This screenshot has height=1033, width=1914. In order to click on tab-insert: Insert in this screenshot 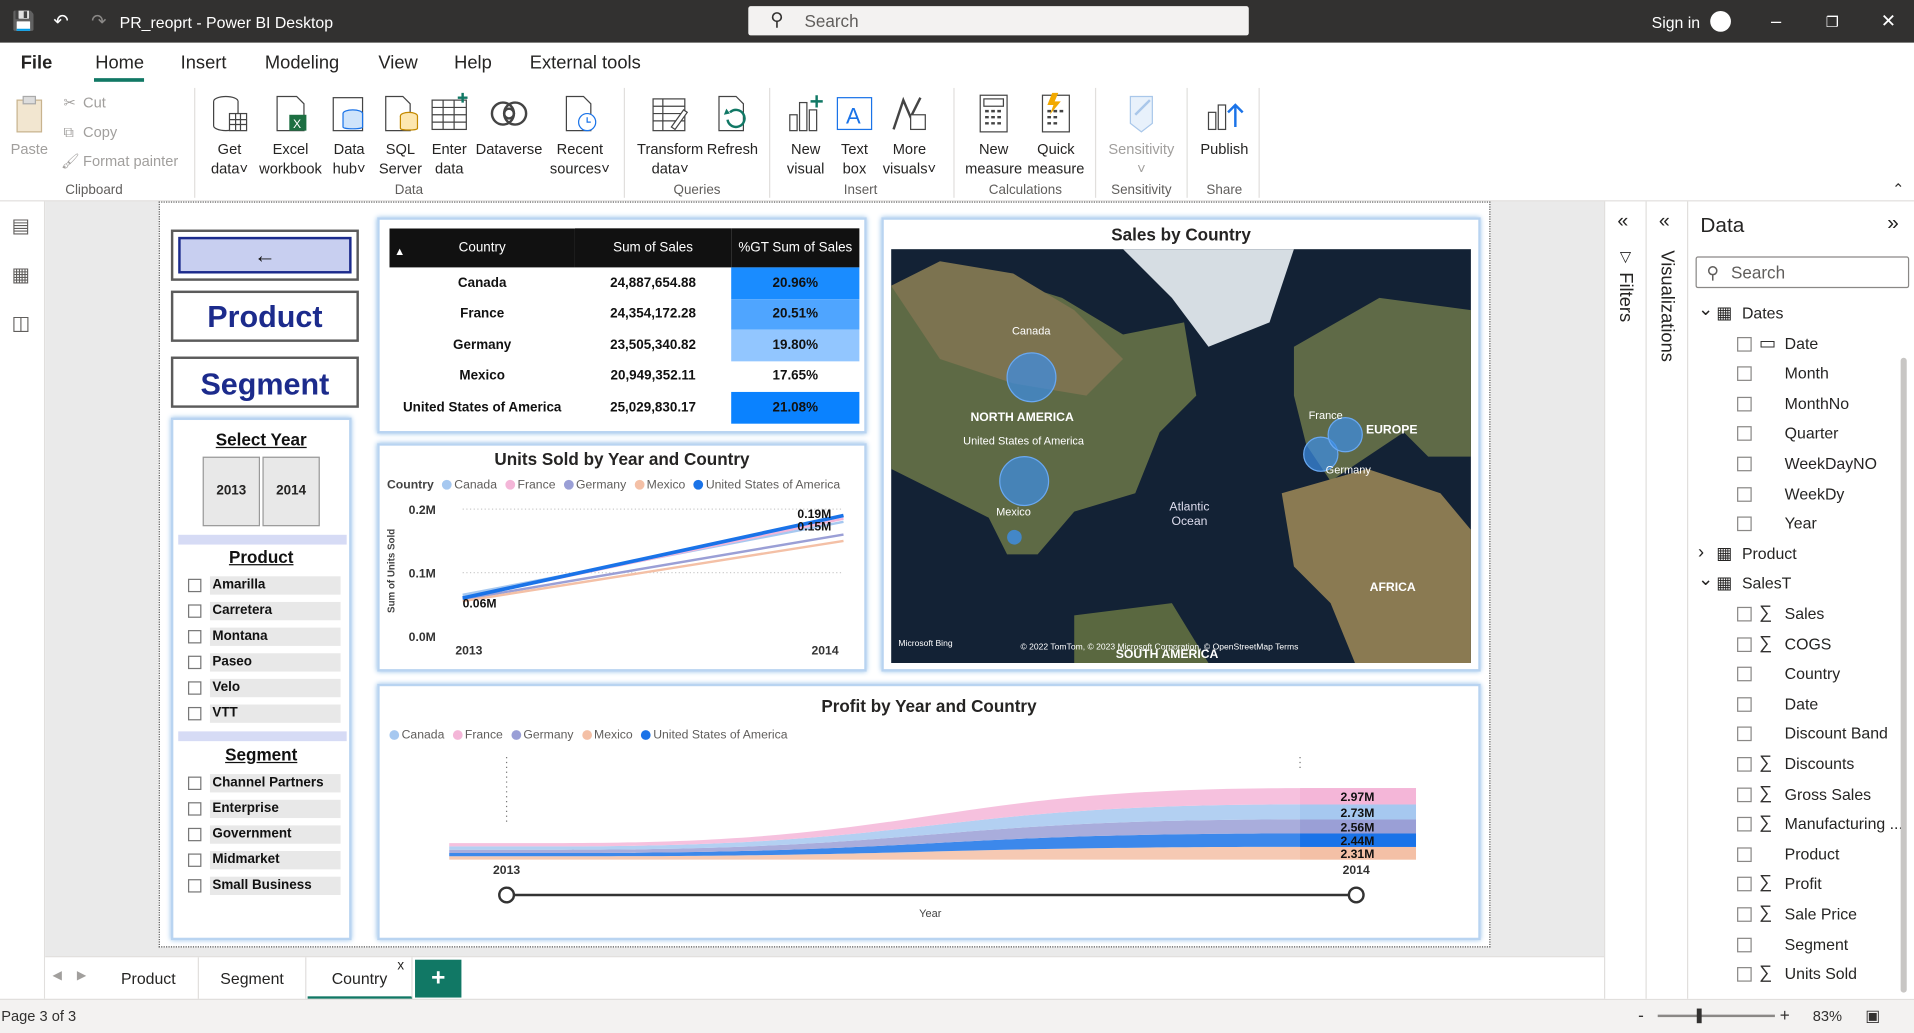, I will do `click(204, 63)`.